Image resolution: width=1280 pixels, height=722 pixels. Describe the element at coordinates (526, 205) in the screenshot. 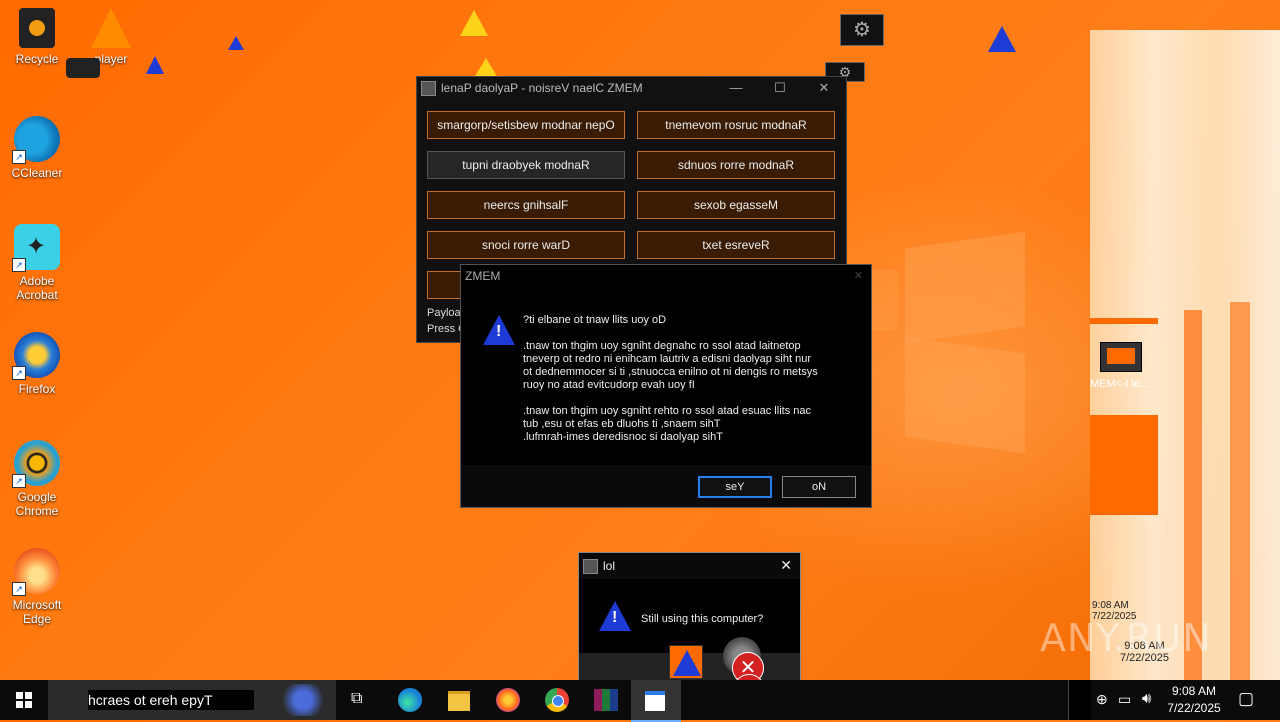

I see `flashing-screen-button: neercs gnihsalF` at that location.